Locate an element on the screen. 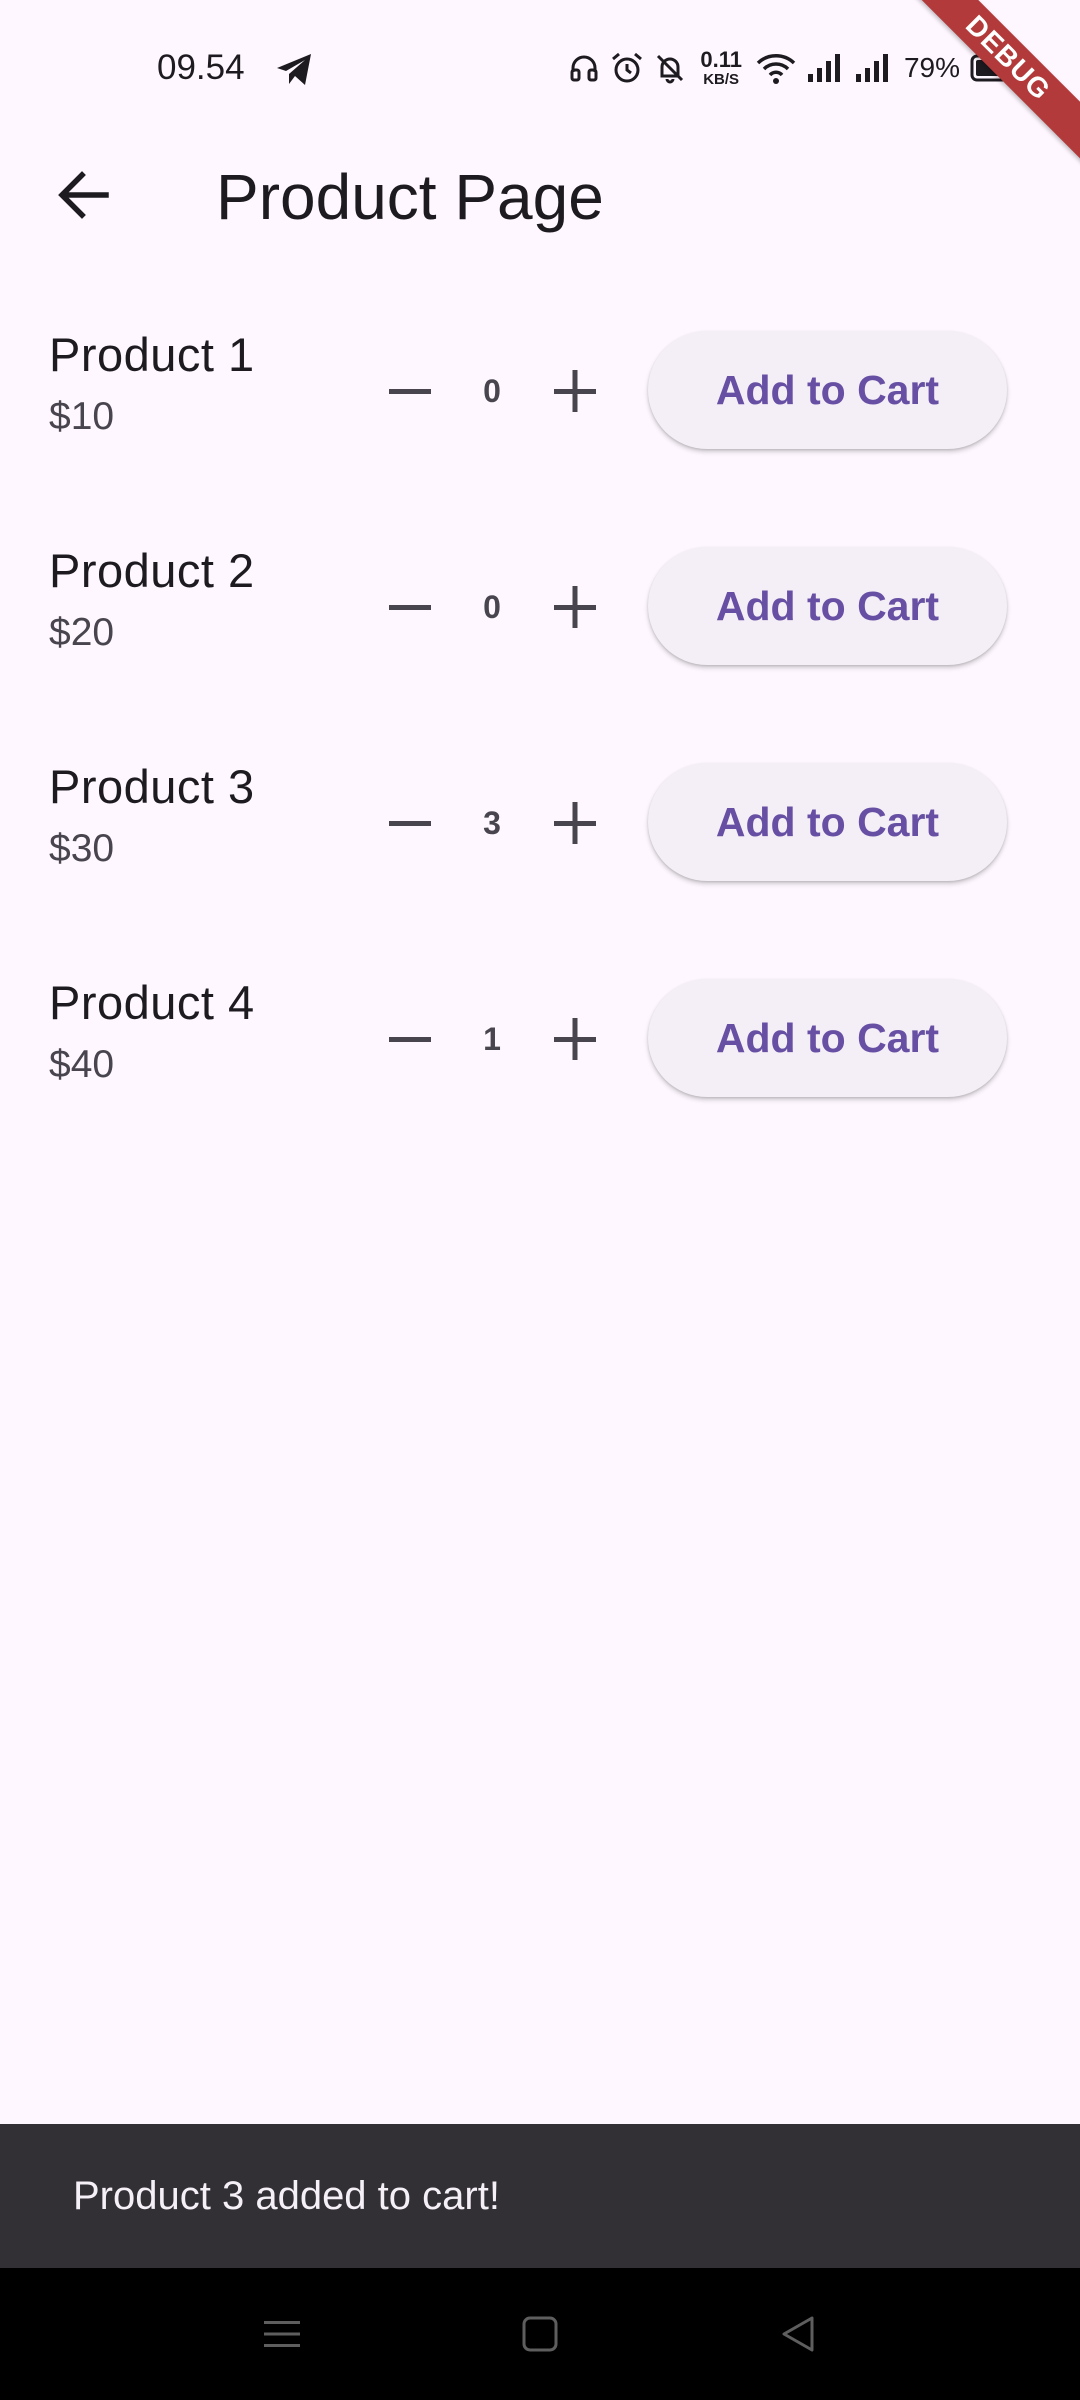  product-name: Product 2 is located at coordinates (152, 570).